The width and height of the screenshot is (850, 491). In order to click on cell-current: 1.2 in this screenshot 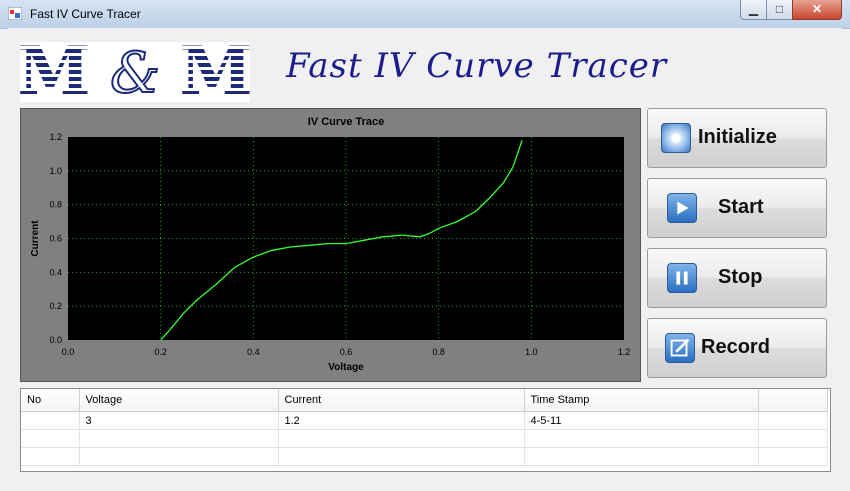, I will do `click(401, 420)`.